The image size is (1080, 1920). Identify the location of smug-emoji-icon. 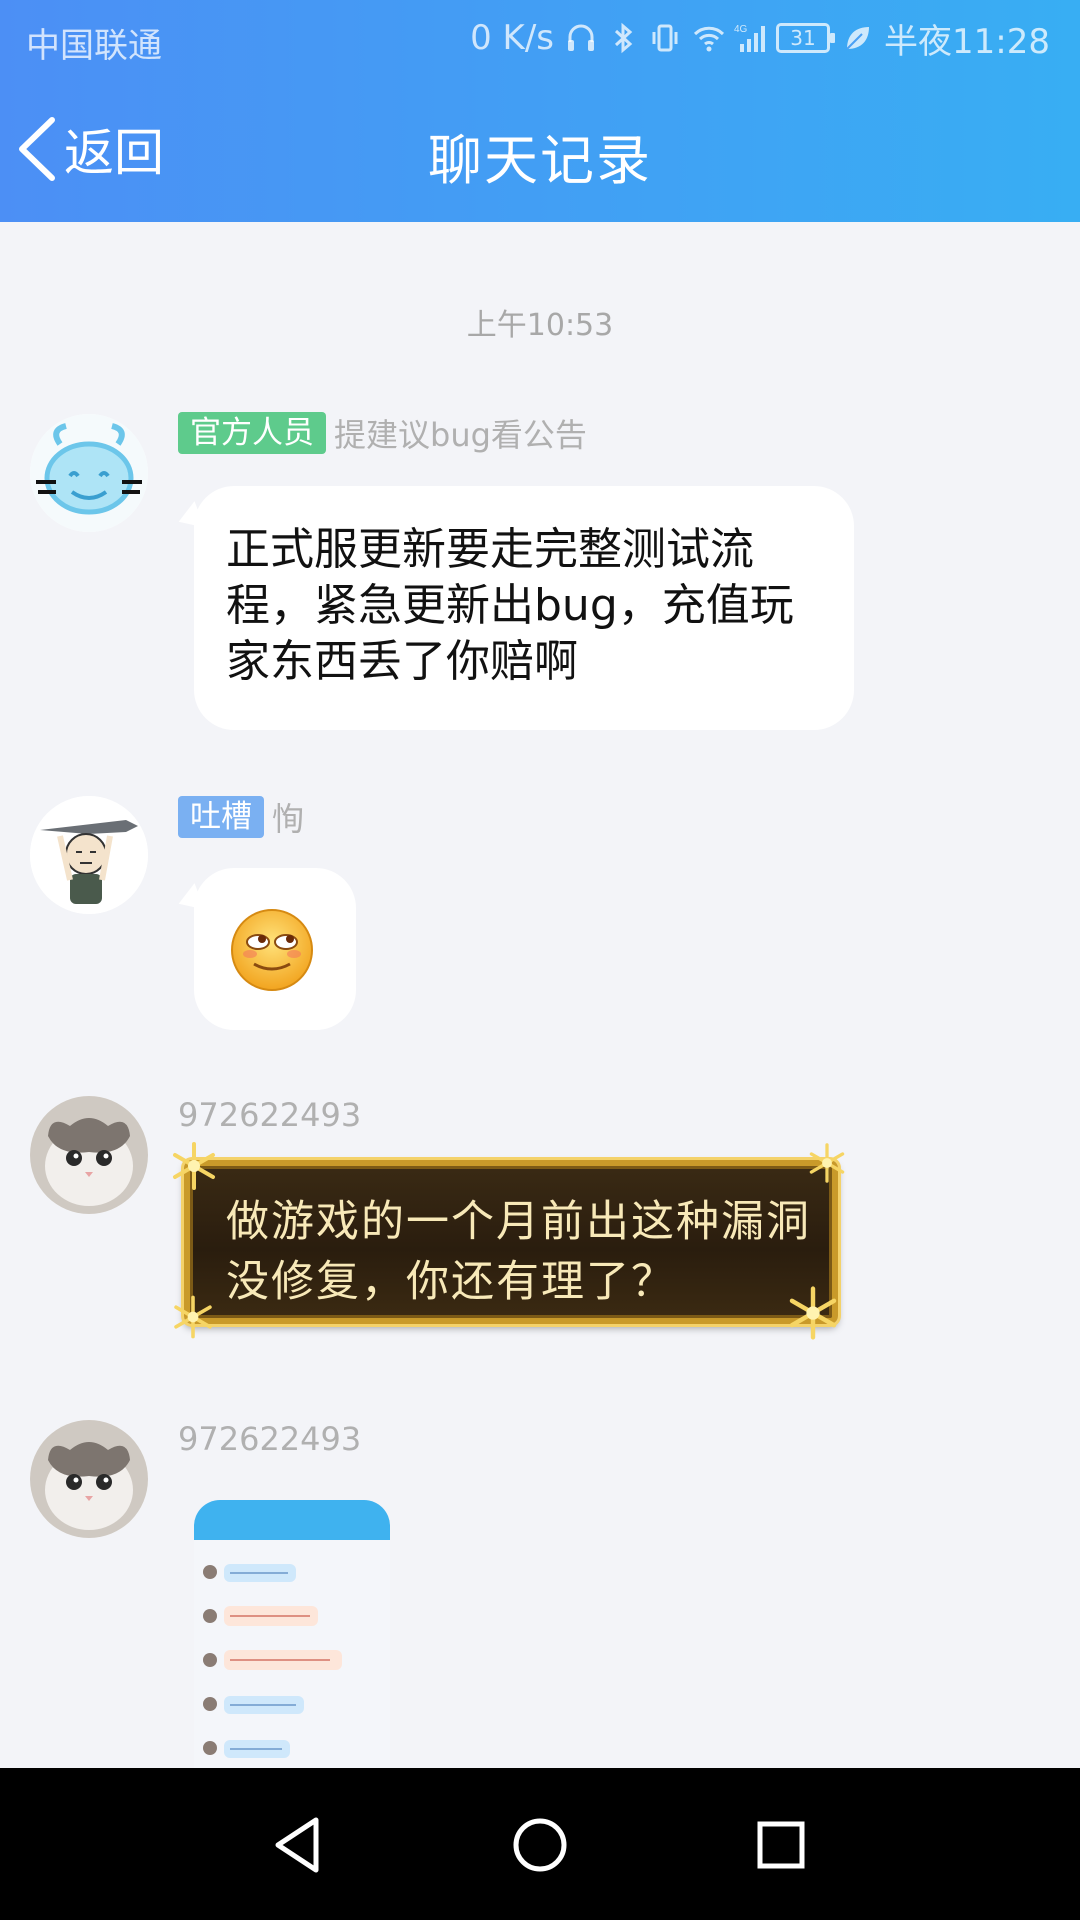
(272, 950).